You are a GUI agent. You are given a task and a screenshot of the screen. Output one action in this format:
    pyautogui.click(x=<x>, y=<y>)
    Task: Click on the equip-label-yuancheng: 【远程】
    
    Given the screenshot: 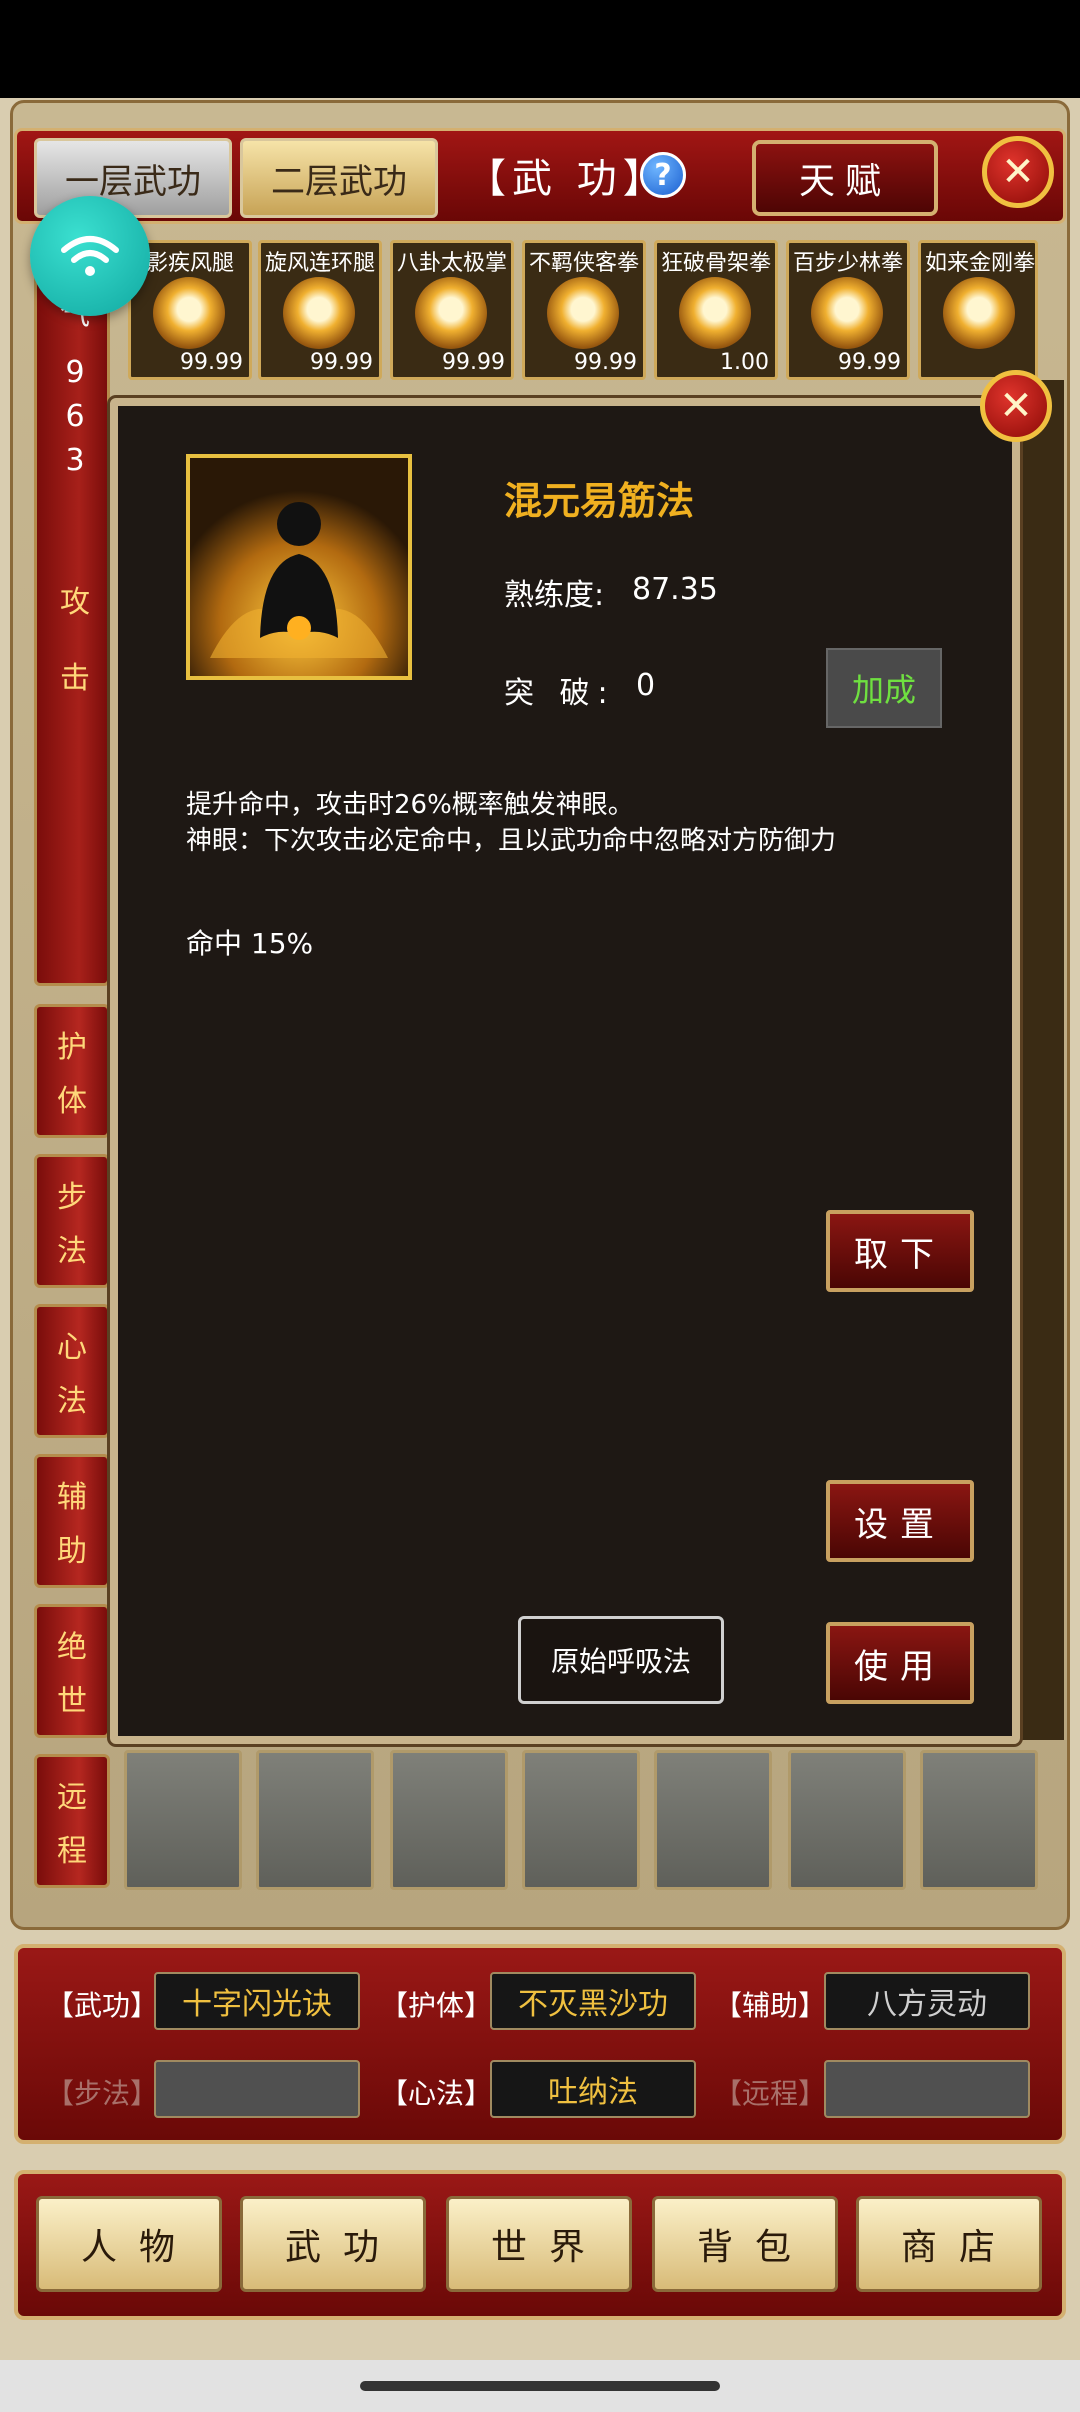 What is the action you would take?
    pyautogui.click(x=770, y=2093)
    